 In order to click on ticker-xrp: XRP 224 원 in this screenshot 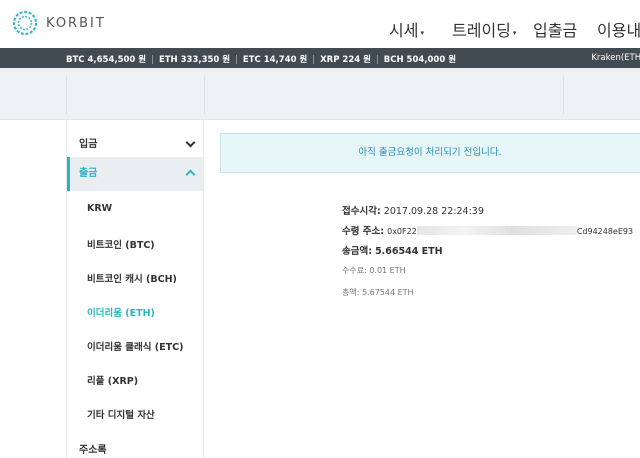, I will do `click(345, 60)`.